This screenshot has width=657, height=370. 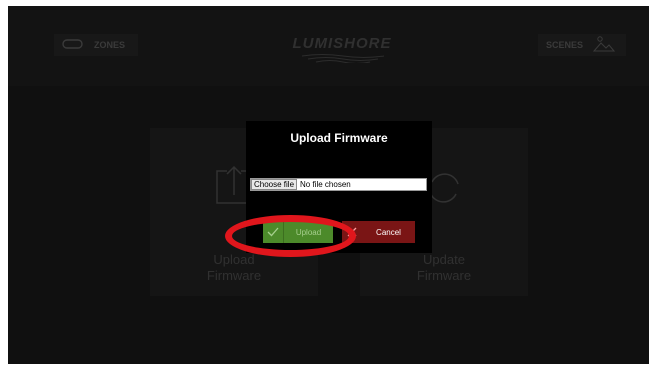 I want to click on cancel-button-label: Cancel, so click(x=388, y=232).